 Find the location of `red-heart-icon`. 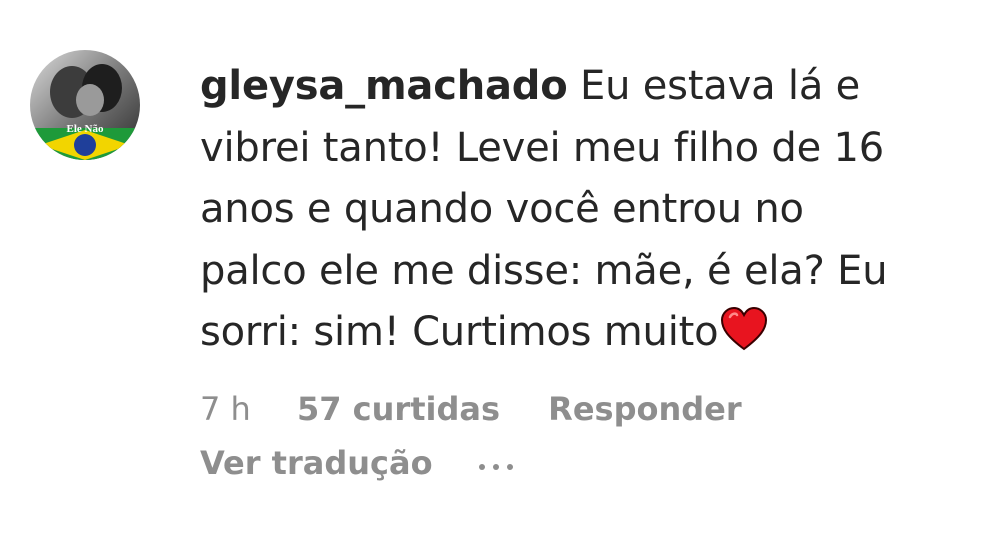

red-heart-icon is located at coordinates (744, 329).